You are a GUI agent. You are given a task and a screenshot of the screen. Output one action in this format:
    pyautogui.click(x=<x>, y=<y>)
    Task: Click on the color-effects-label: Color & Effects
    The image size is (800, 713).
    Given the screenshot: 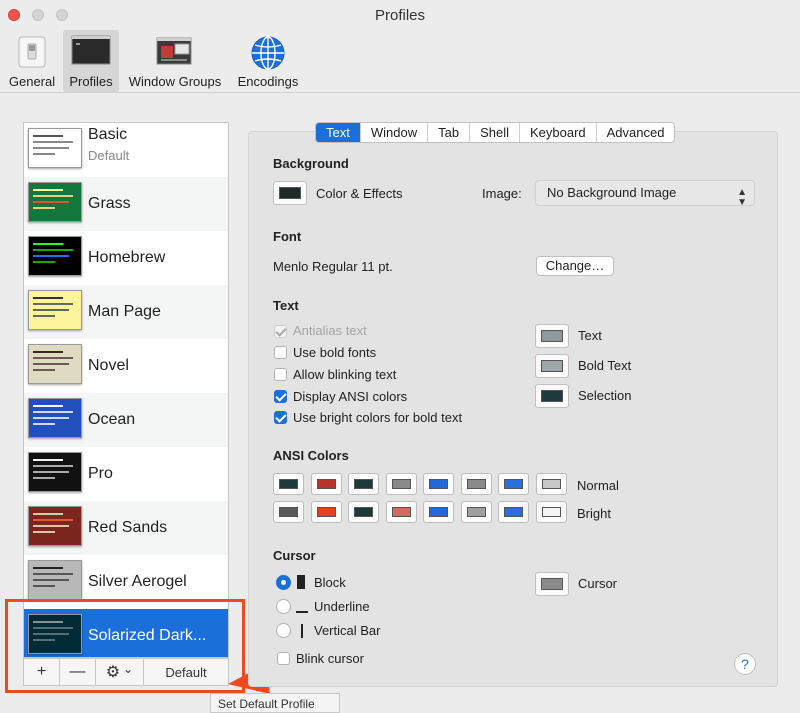 What is the action you would take?
    pyautogui.click(x=359, y=193)
    